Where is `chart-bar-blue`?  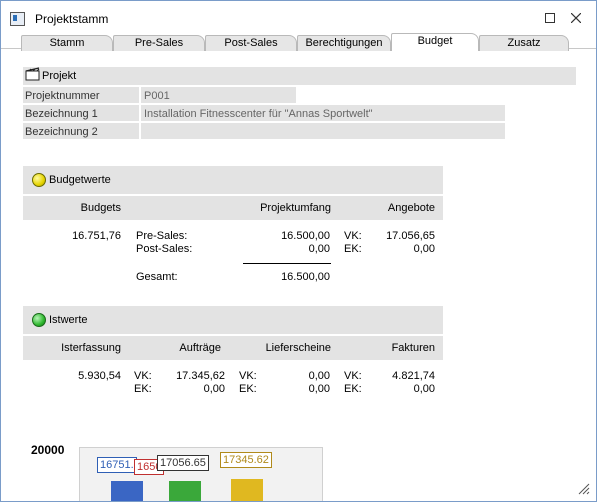 chart-bar-blue is located at coordinates (127, 491).